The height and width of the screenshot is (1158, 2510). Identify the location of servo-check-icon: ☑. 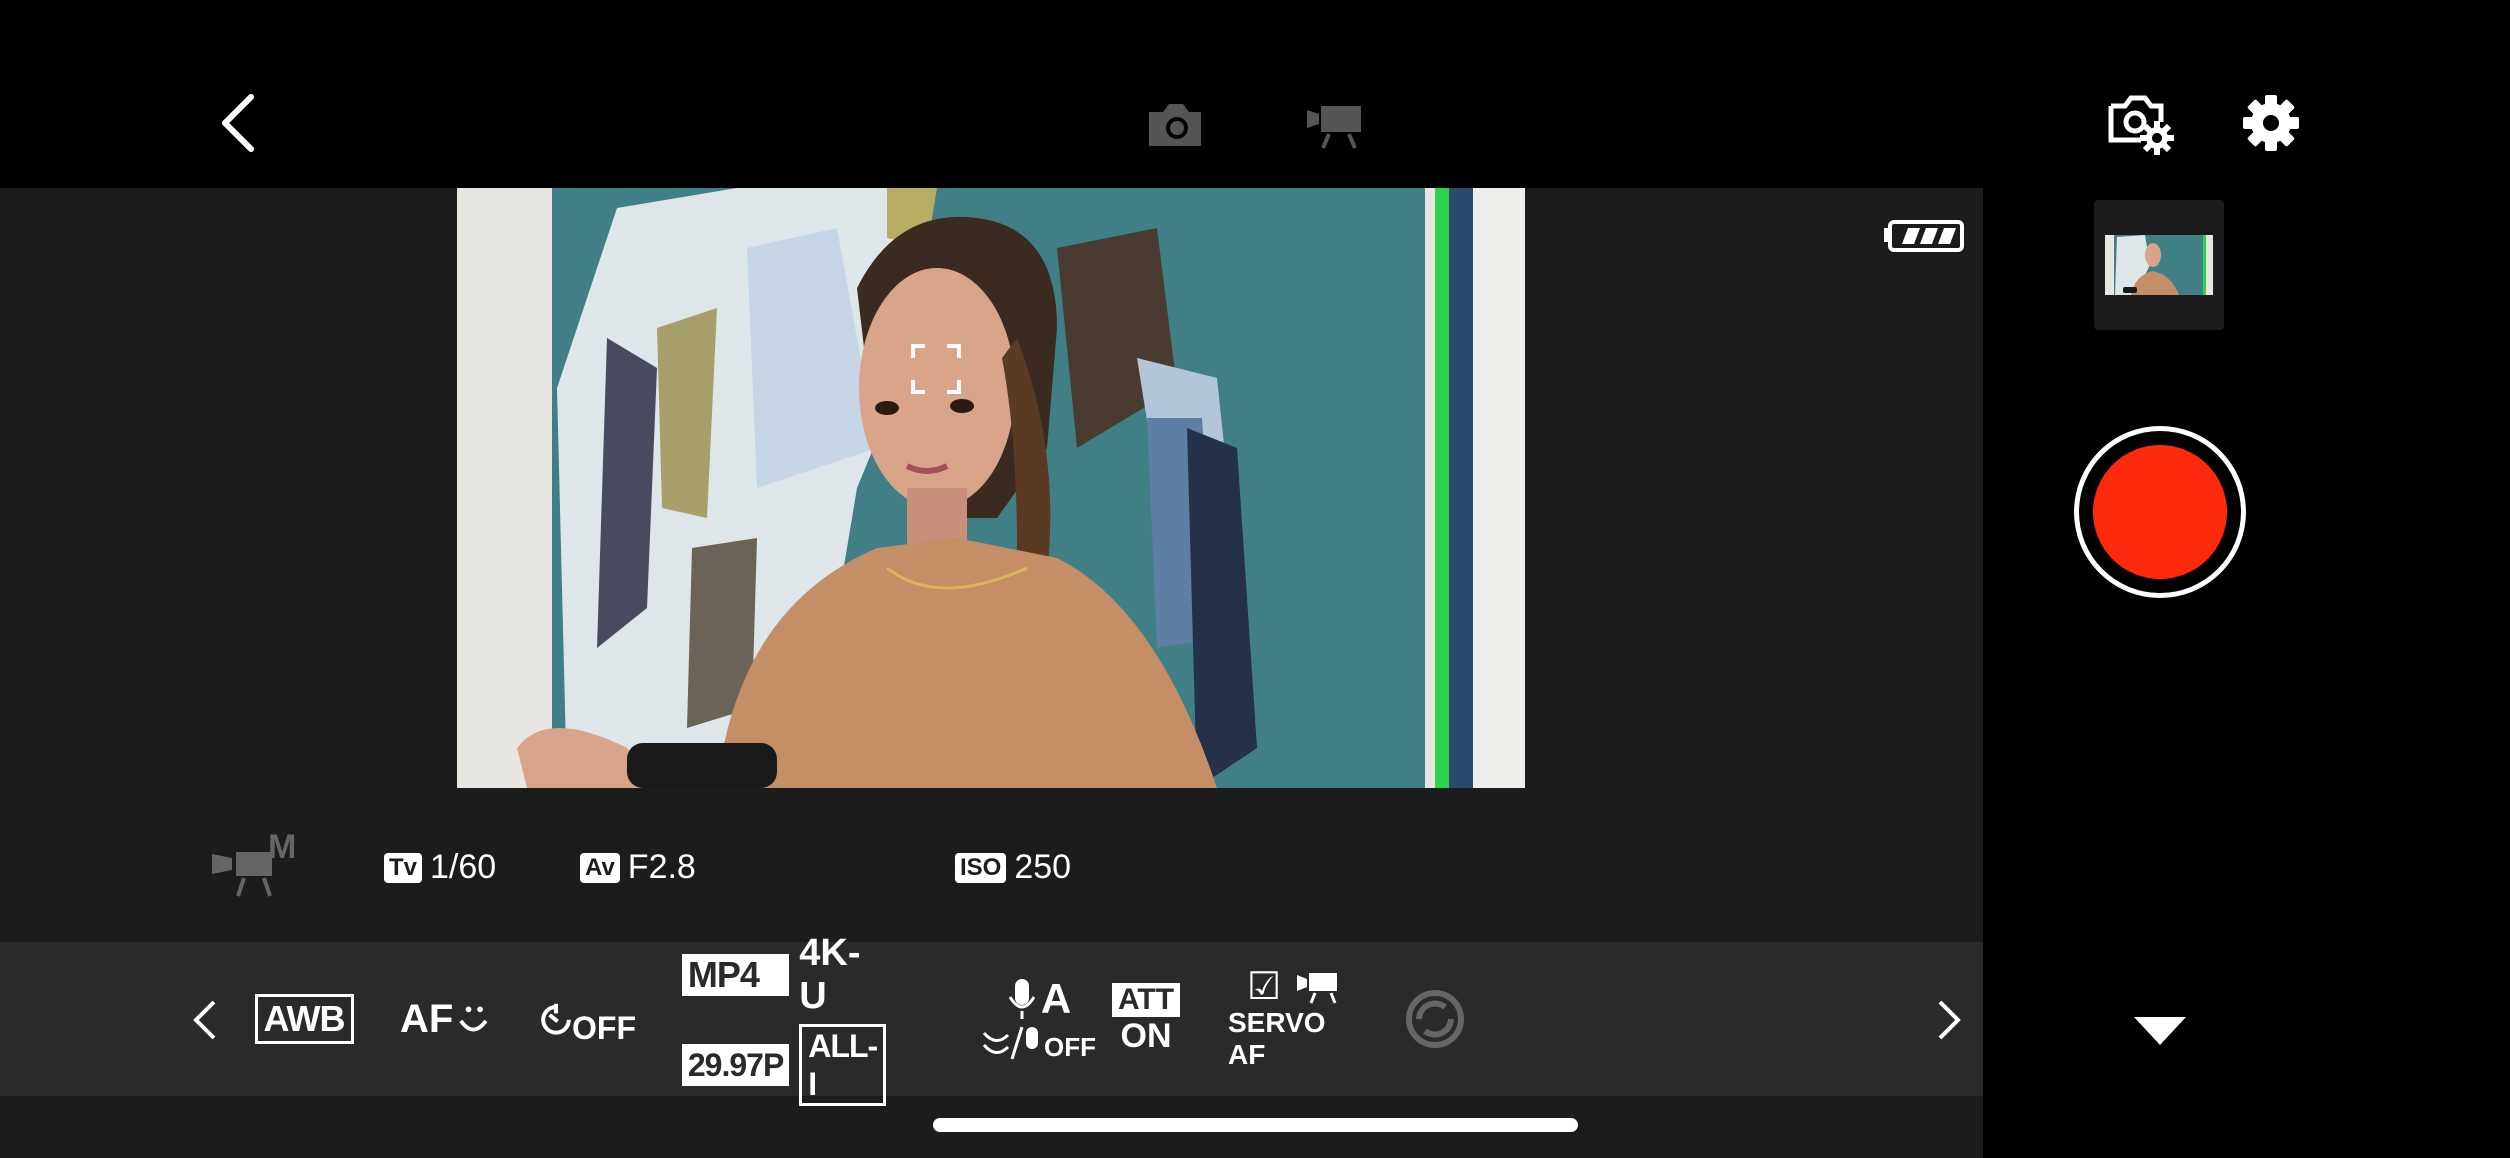
(1264, 987).